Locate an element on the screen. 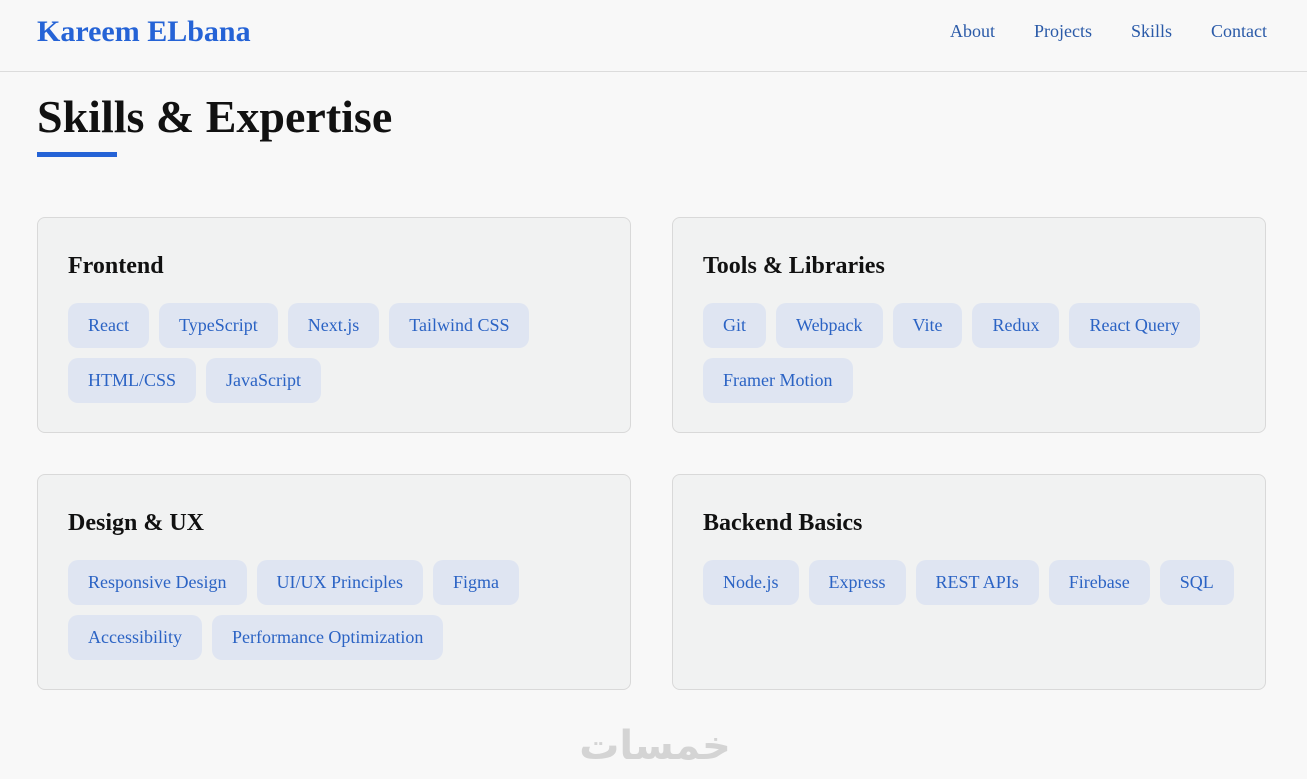  nav-link-projects: Projects is located at coordinates (1063, 31).